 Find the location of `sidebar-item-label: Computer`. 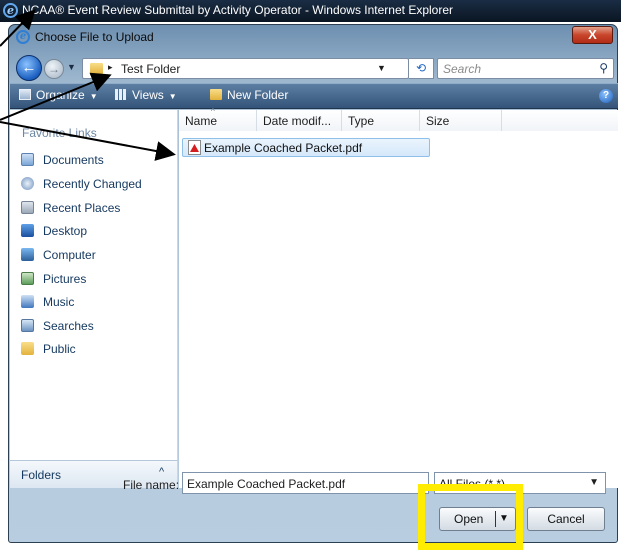

sidebar-item-label: Computer is located at coordinates (69, 255).